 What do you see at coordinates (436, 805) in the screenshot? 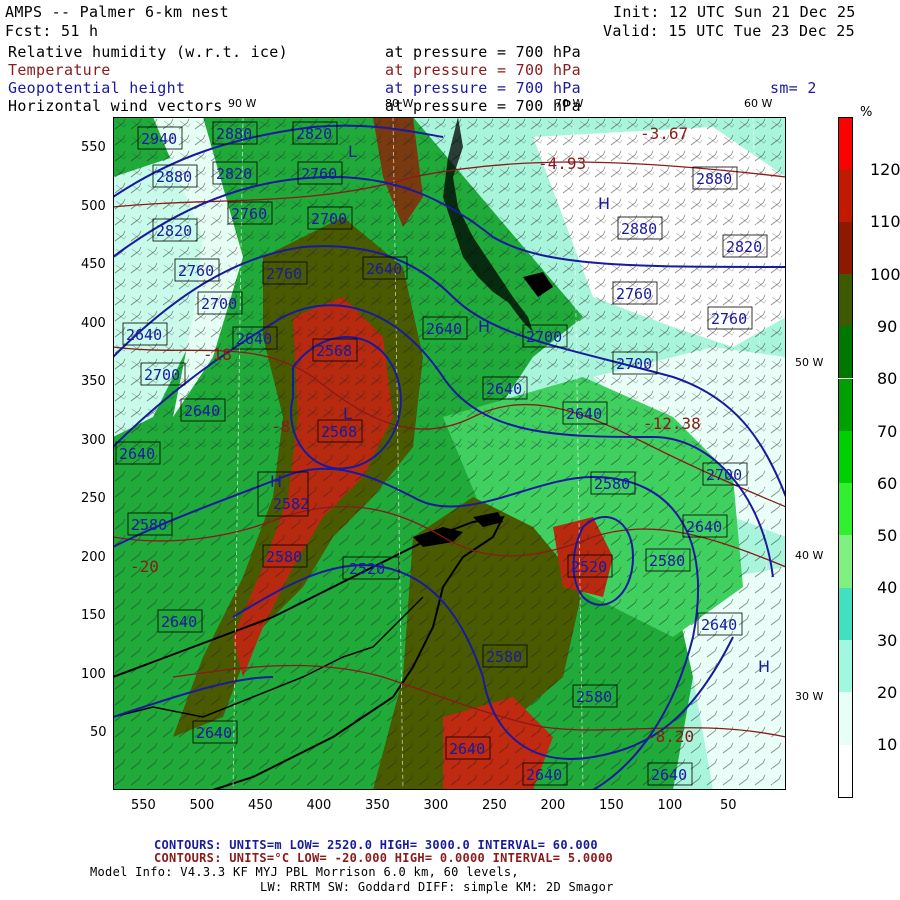
I see `x-tick-label: 300` at bounding box center [436, 805].